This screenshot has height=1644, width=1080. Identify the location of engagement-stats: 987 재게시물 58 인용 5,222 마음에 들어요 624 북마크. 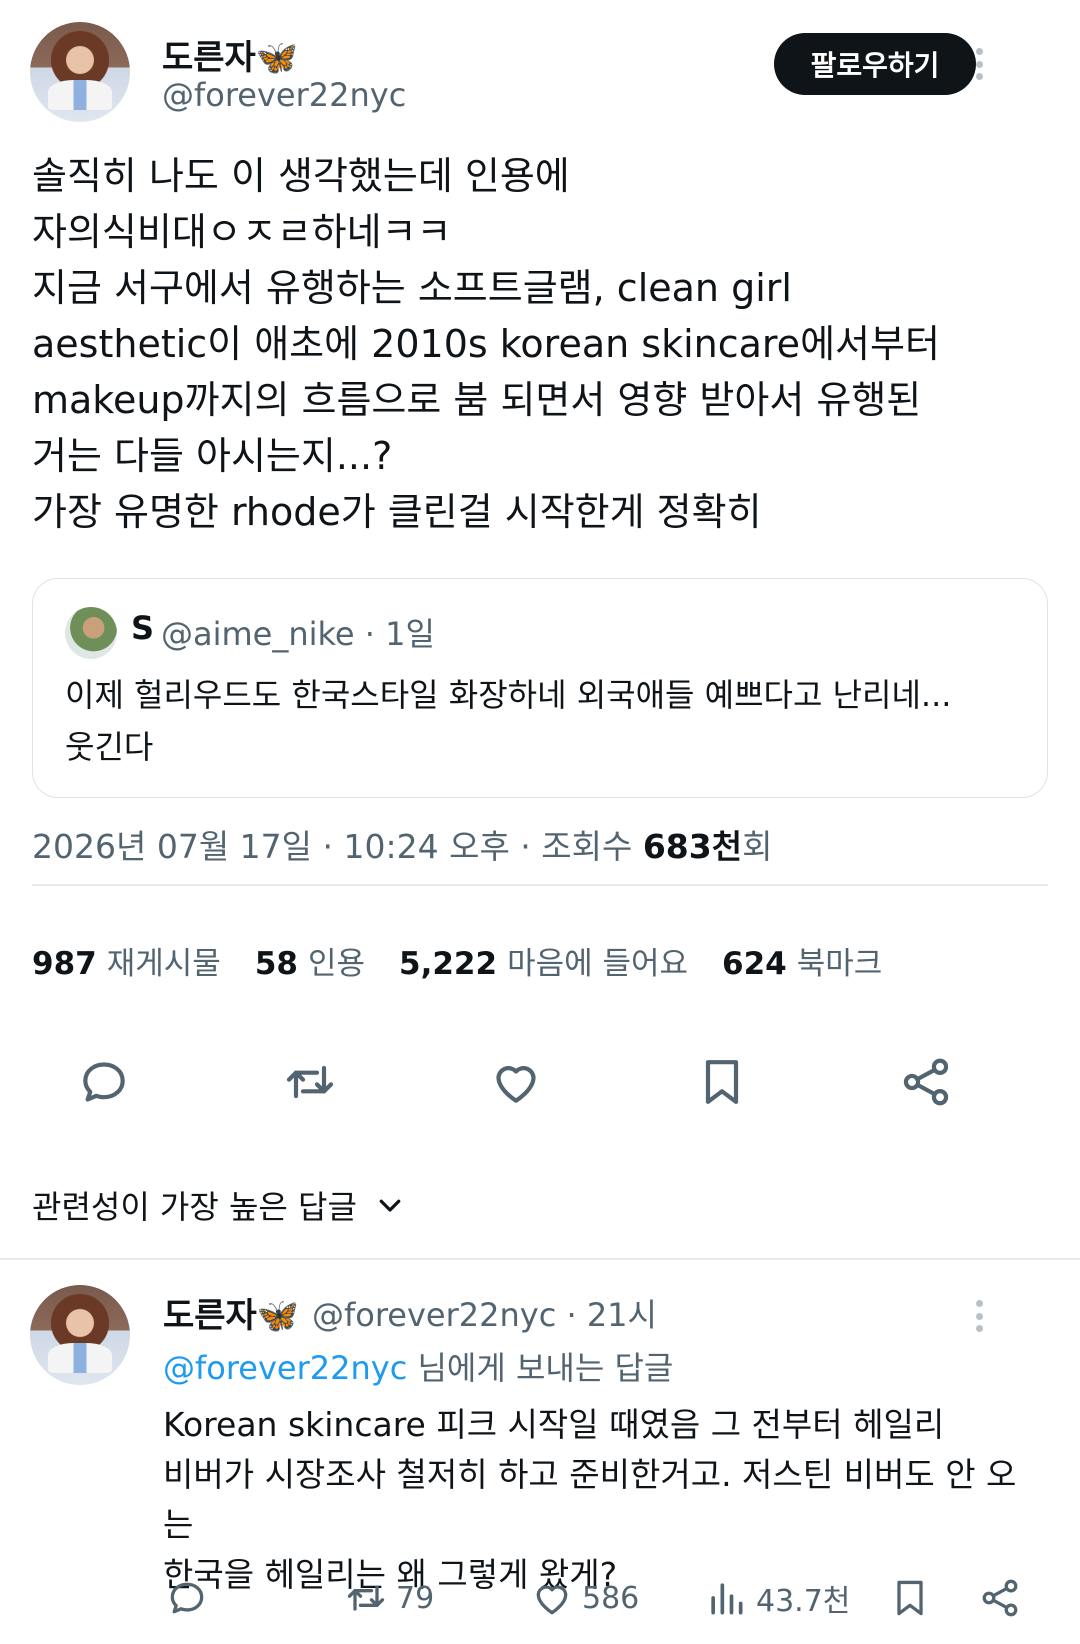
(457, 960).